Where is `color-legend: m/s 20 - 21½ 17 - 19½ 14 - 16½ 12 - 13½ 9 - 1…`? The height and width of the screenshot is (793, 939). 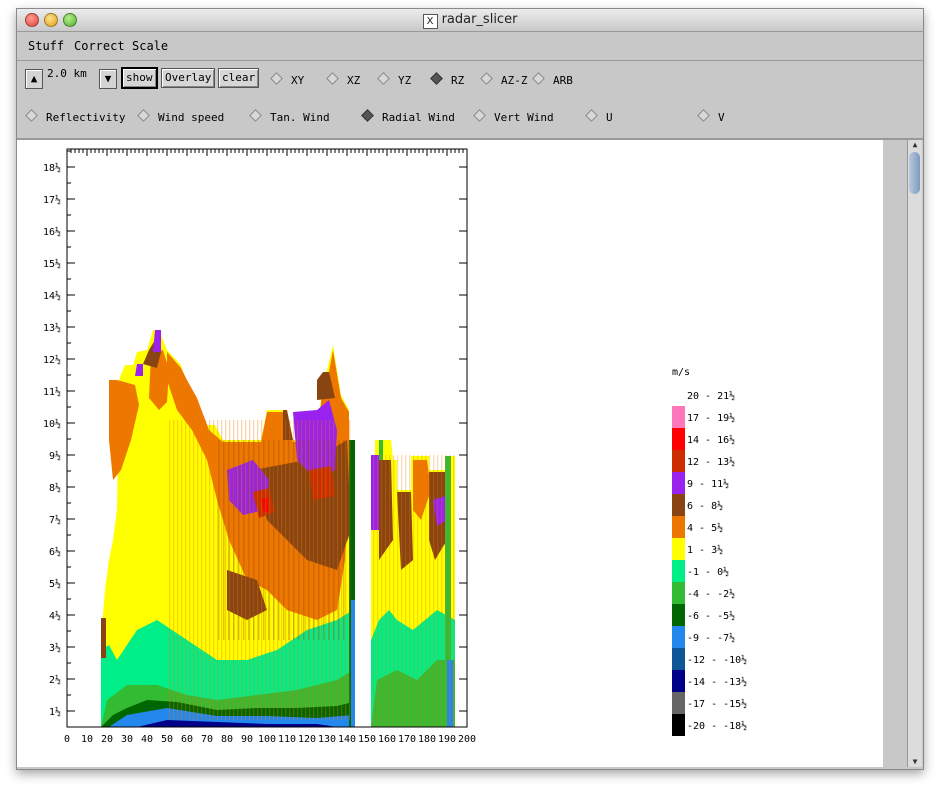 color-legend: m/s 20 - 21½ 17 - 19½ 14 - 16½ 12 - 13½ 9 - 1… is located at coordinates (709, 551).